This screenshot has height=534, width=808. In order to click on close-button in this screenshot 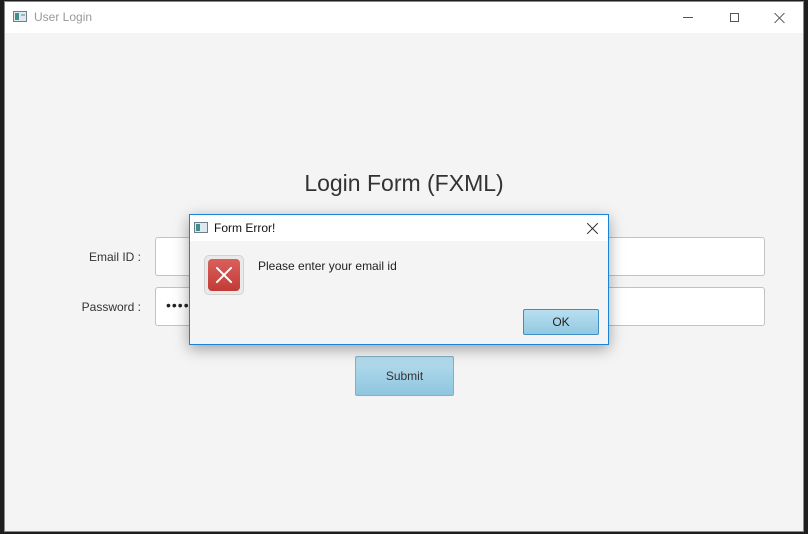, I will do `click(780, 17)`.